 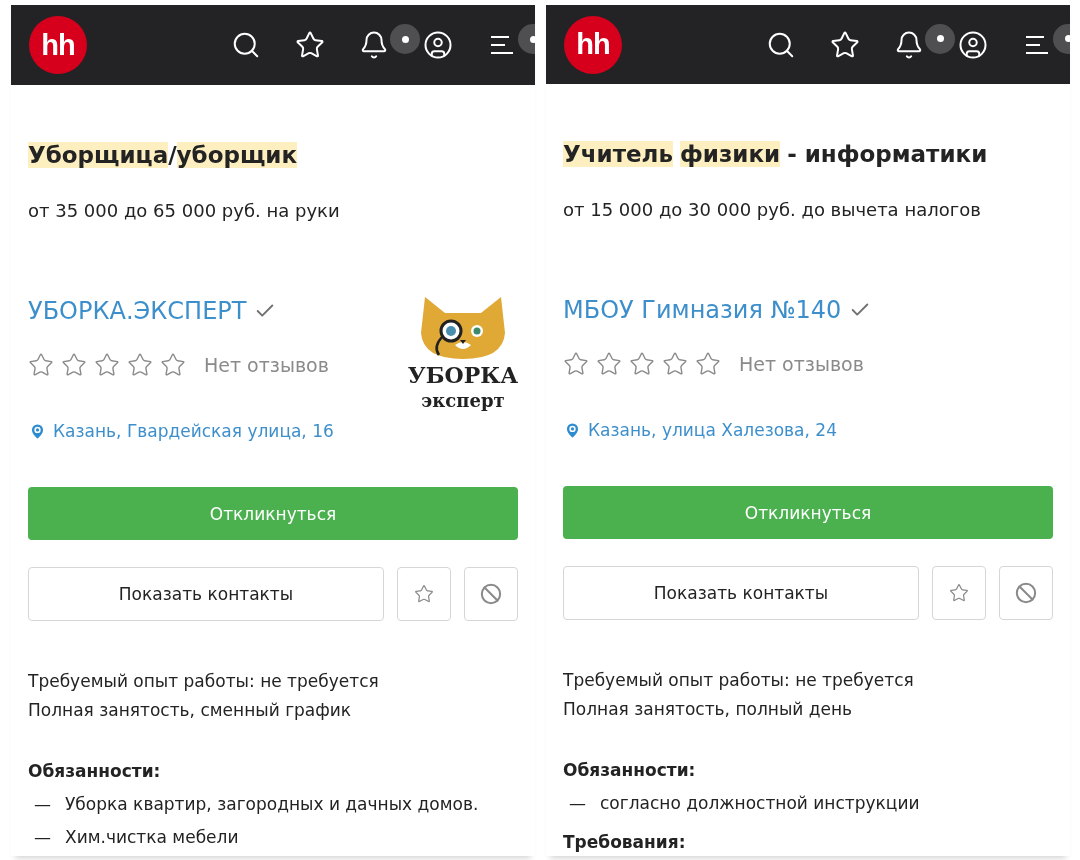 What do you see at coordinates (163, 155) in the screenshot?
I see `vacancy-title: Уборщица/уборщик` at bounding box center [163, 155].